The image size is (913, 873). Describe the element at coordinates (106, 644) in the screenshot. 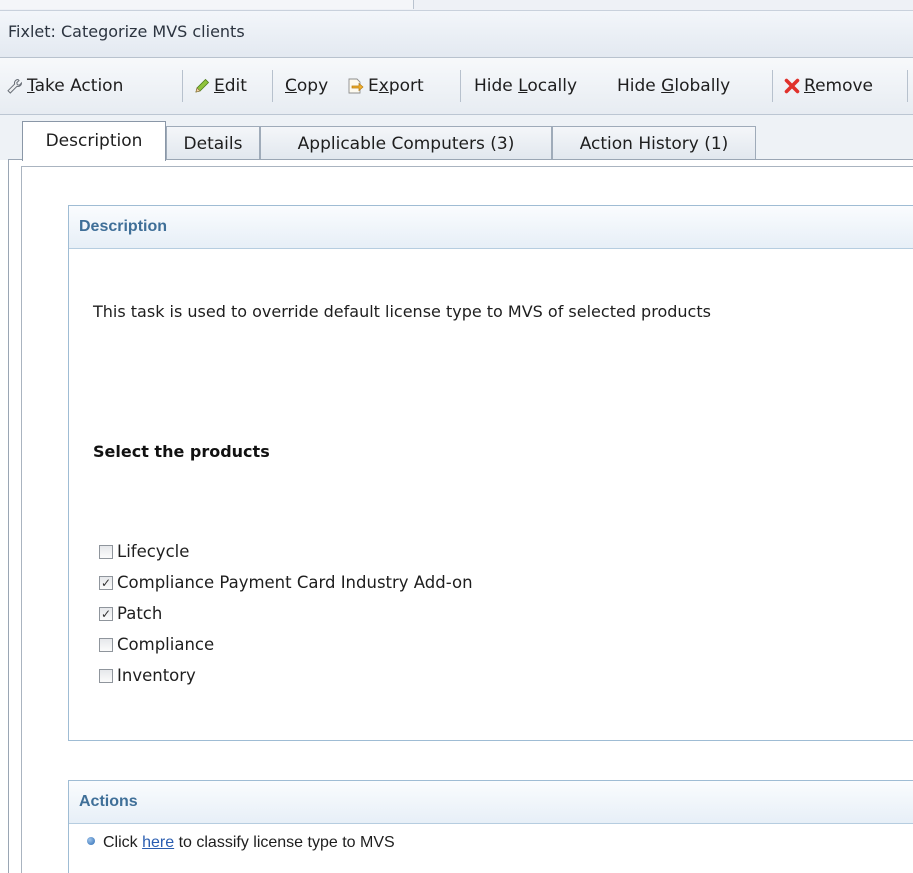

I see `compliance-checkbox` at that location.